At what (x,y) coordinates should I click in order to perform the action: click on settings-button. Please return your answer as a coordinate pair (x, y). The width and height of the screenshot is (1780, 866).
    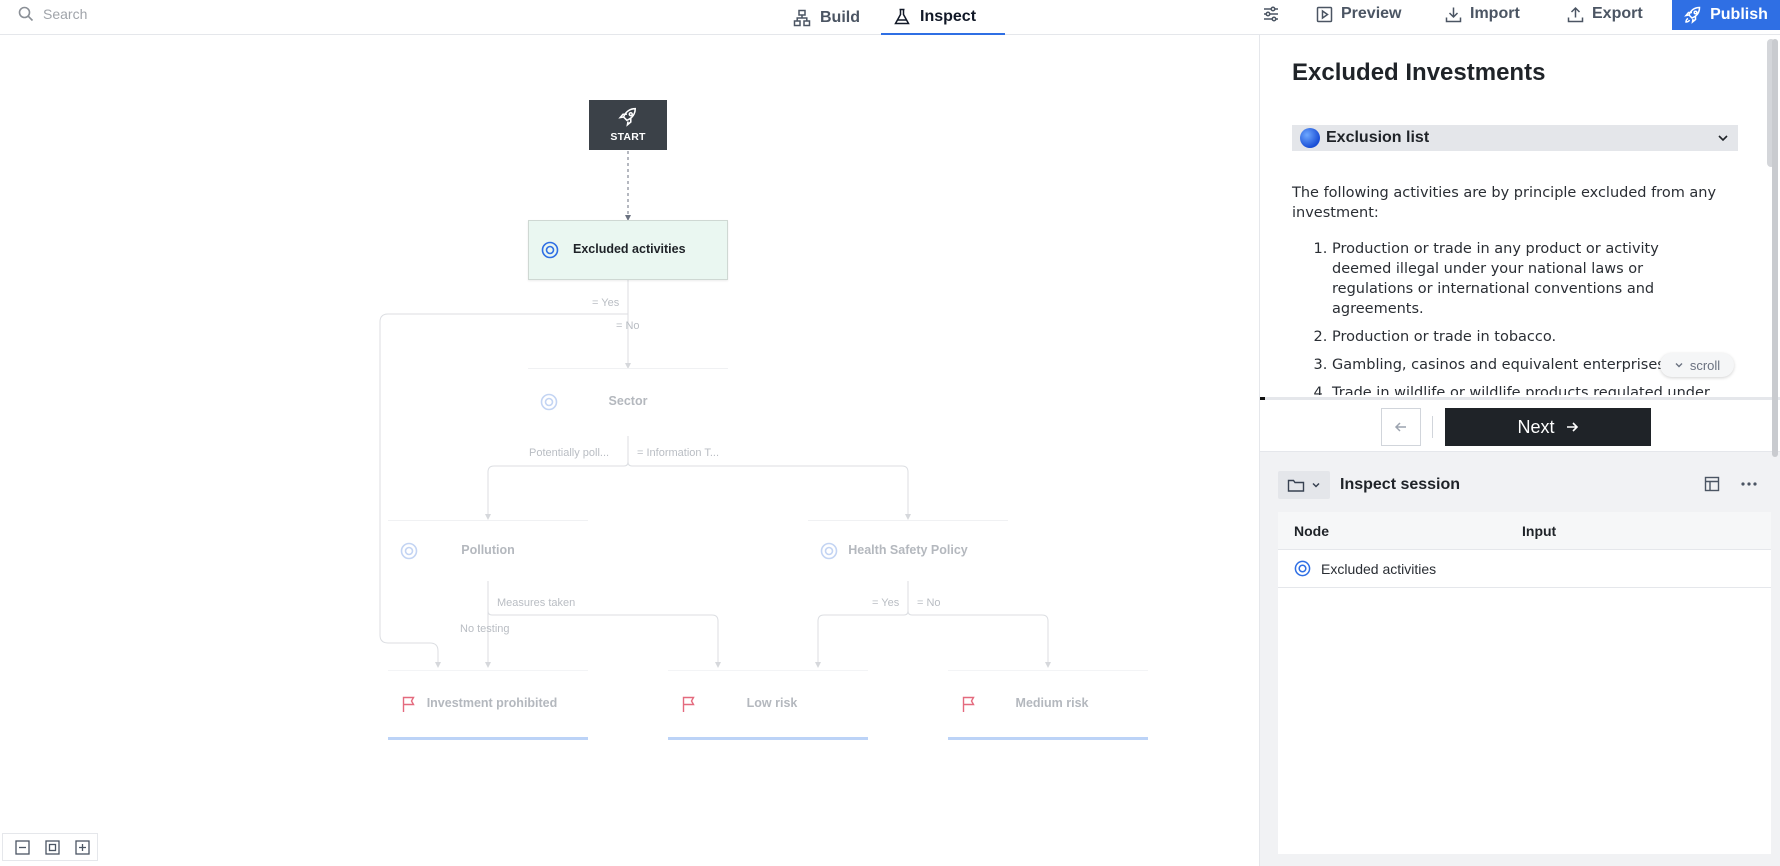
    Looking at the image, I should click on (1271, 14).